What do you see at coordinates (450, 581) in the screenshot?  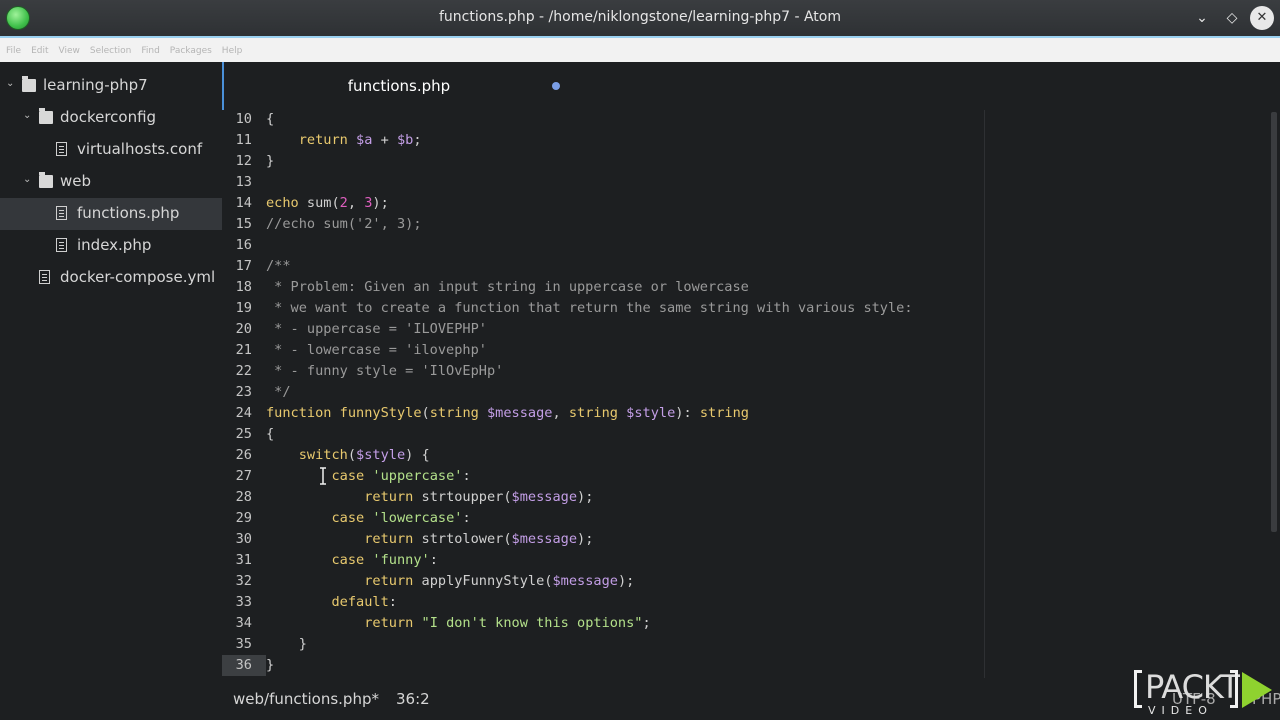 I see `code-line: return applyFunnyStyle($message);` at bounding box center [450, 581].